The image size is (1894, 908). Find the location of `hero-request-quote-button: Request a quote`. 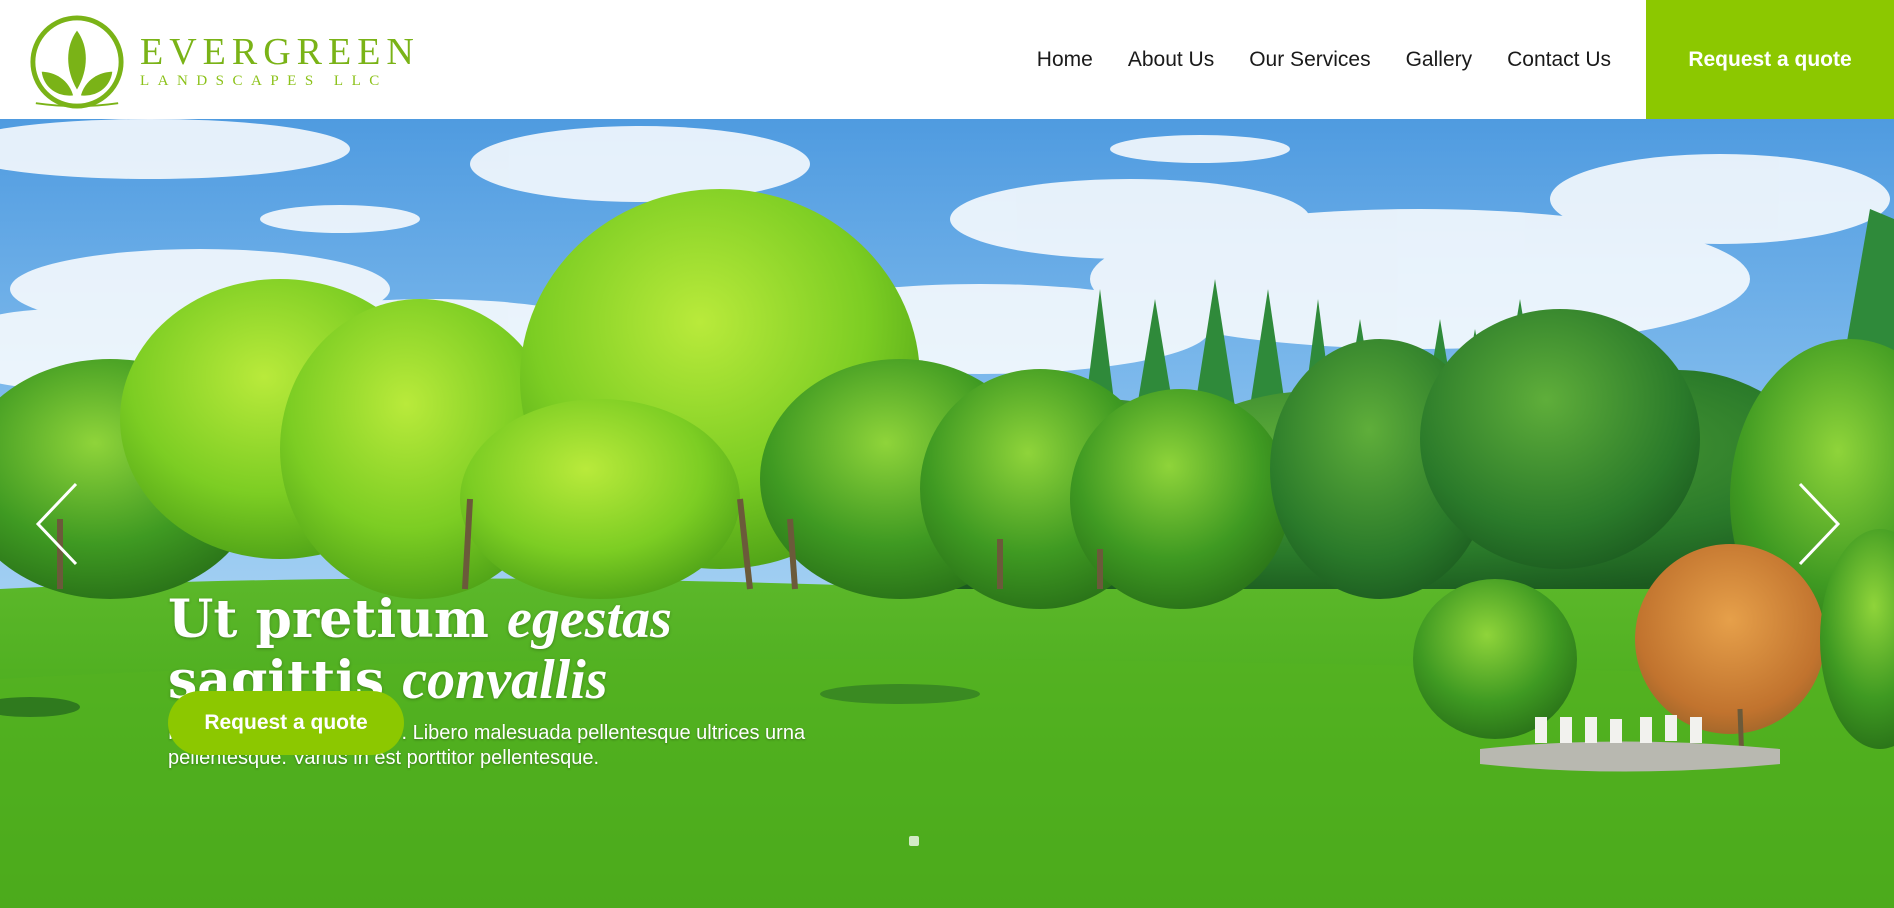

hero-request-quote-button: Request a quote is located at coordinates (286, 723).